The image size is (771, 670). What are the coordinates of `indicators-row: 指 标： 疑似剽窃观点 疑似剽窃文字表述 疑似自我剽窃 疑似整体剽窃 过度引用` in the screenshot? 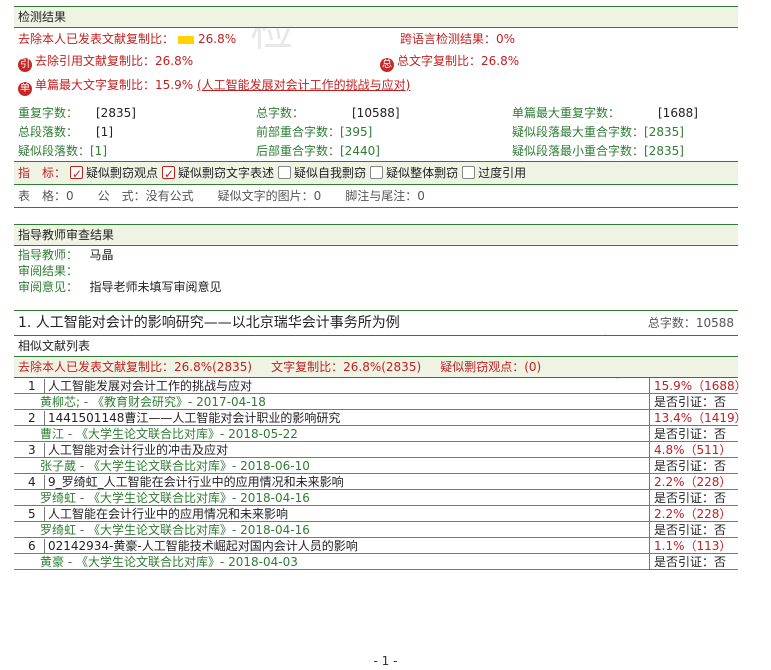 It's located at (376, 173).